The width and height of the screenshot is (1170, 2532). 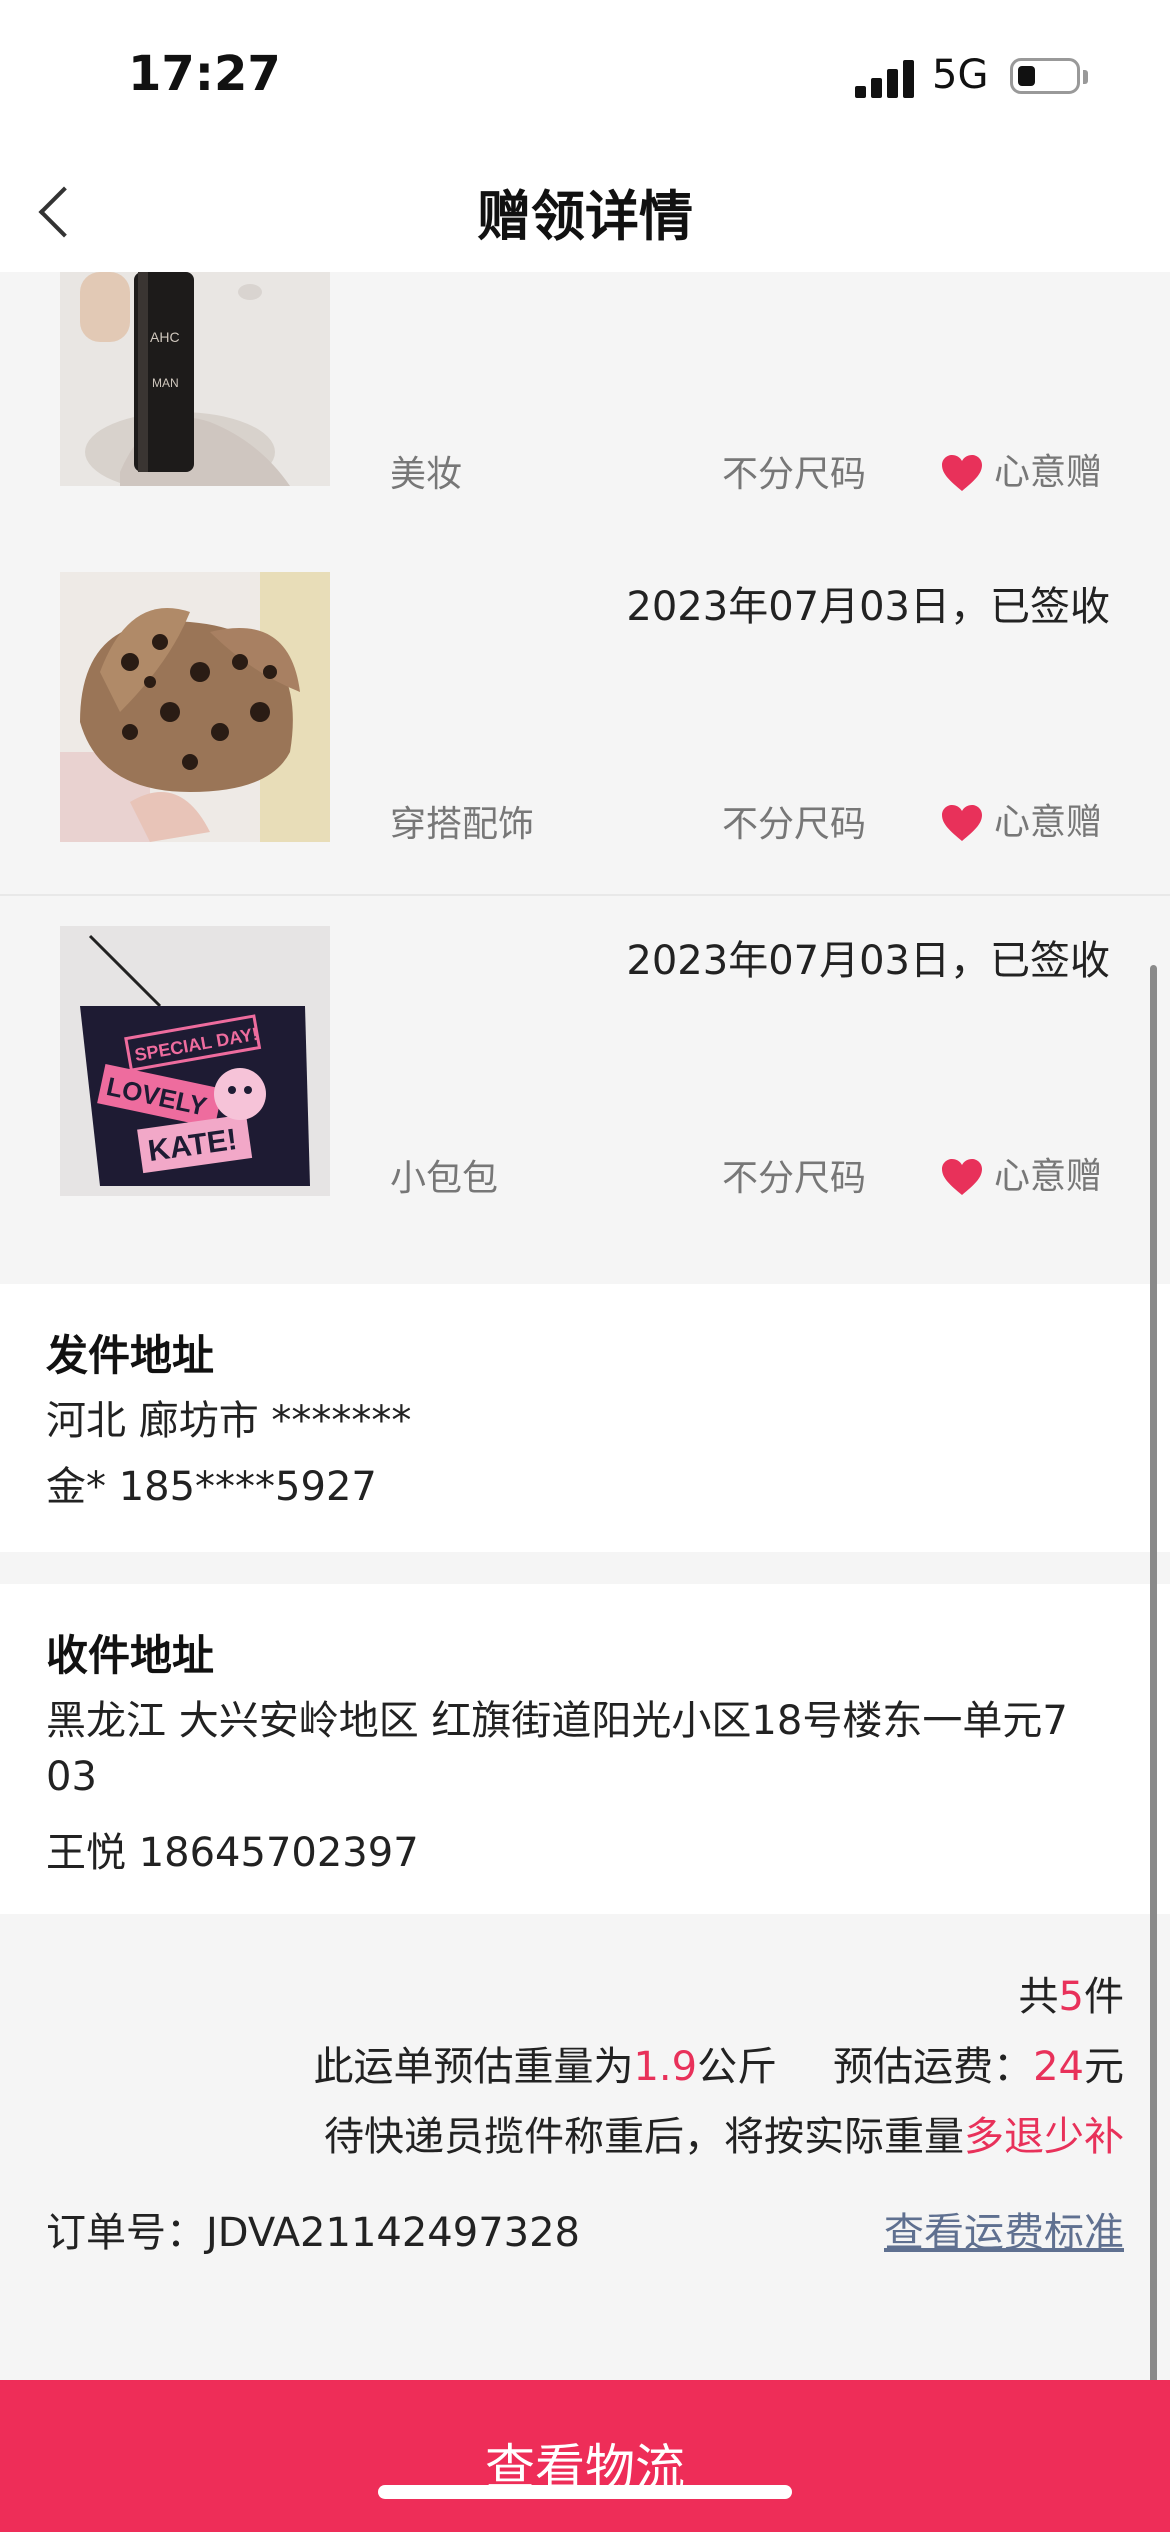 What do you see at coordinates (644, 2137) in the screenshot?
I see `note-prefix: 待快递员揽件称重后，将按实际重量` at bounding box center [644, 2137].